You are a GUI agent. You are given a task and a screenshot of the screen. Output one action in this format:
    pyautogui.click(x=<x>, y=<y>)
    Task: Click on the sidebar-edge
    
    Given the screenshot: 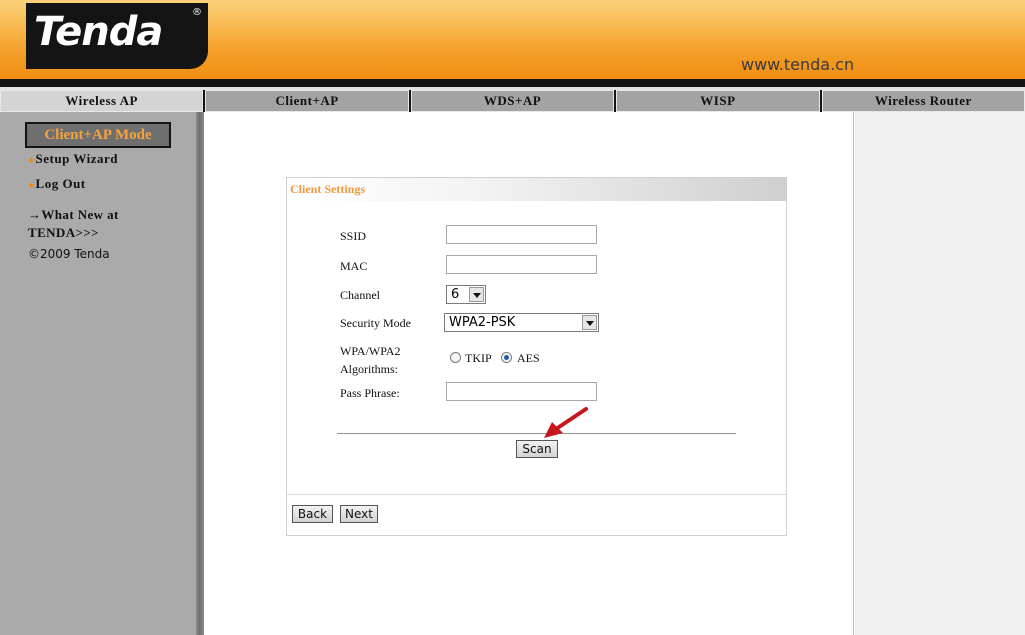 What is the action you would take?
    pyautogui.click(x=200, y=373)
    